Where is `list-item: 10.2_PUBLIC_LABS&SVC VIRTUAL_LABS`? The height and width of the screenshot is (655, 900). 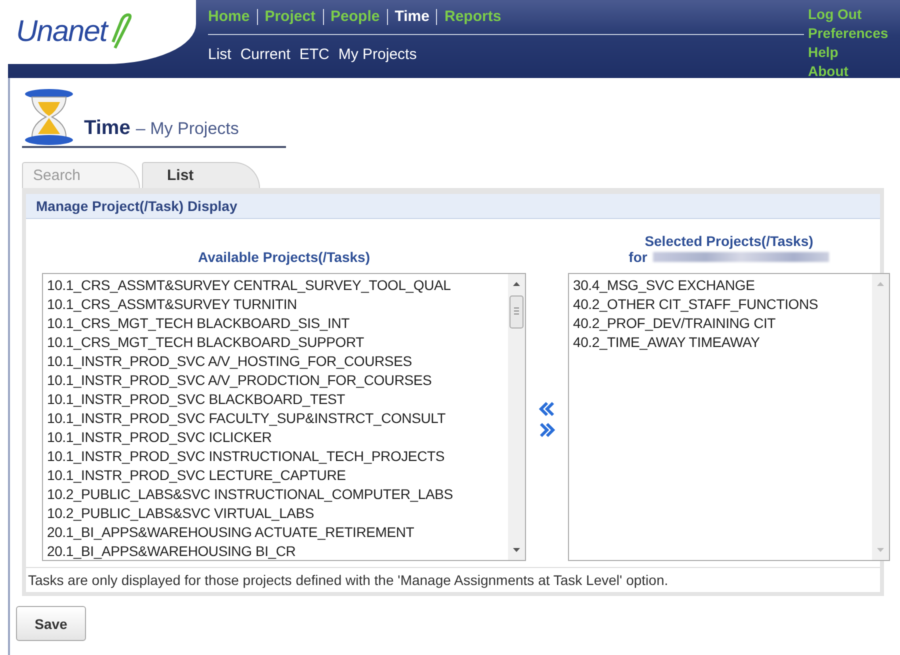 list-item: 10.2_PUBLIC_LABS&SVC VIRTUAL_LABS is located at coordinates (275, 513).